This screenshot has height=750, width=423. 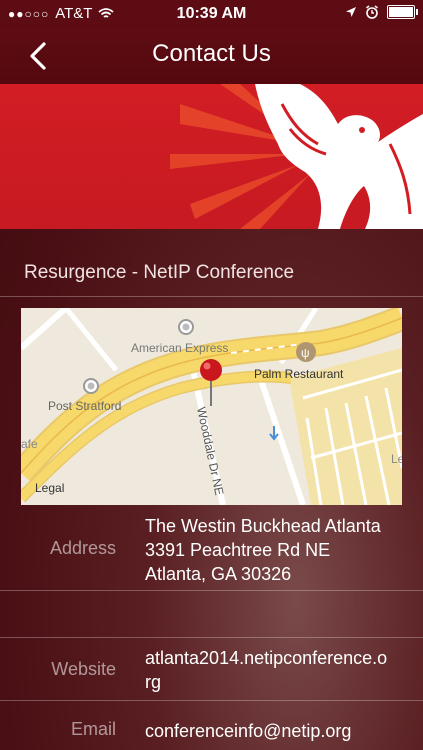 I want to click on location-arrow-icon, so click(x=351, y=12).